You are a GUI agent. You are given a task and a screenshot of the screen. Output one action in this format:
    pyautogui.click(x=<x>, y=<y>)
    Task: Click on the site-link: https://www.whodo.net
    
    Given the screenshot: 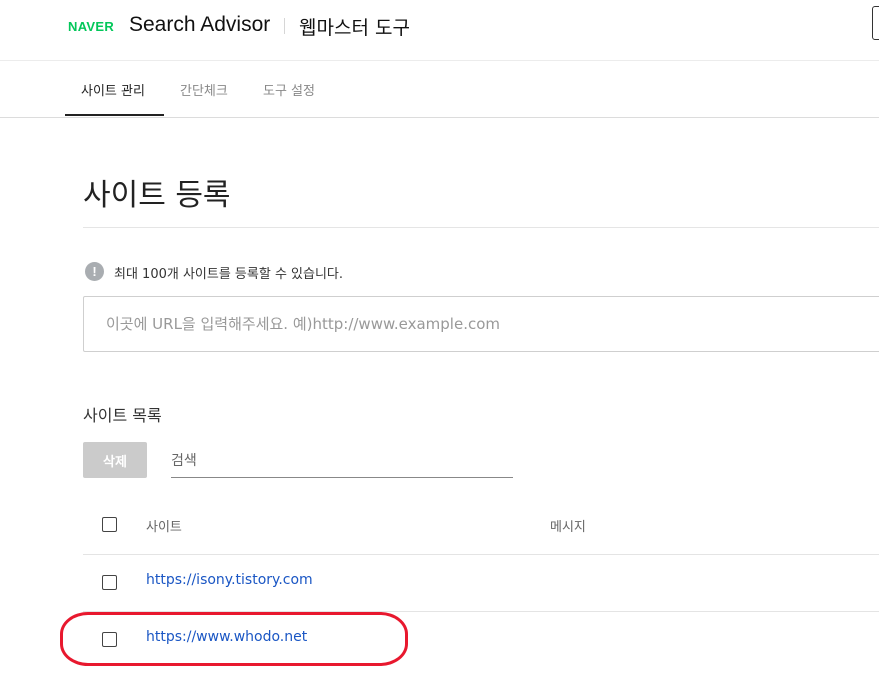 What is the action you would take?
    pyautogui.click(x=226, y=637)
    